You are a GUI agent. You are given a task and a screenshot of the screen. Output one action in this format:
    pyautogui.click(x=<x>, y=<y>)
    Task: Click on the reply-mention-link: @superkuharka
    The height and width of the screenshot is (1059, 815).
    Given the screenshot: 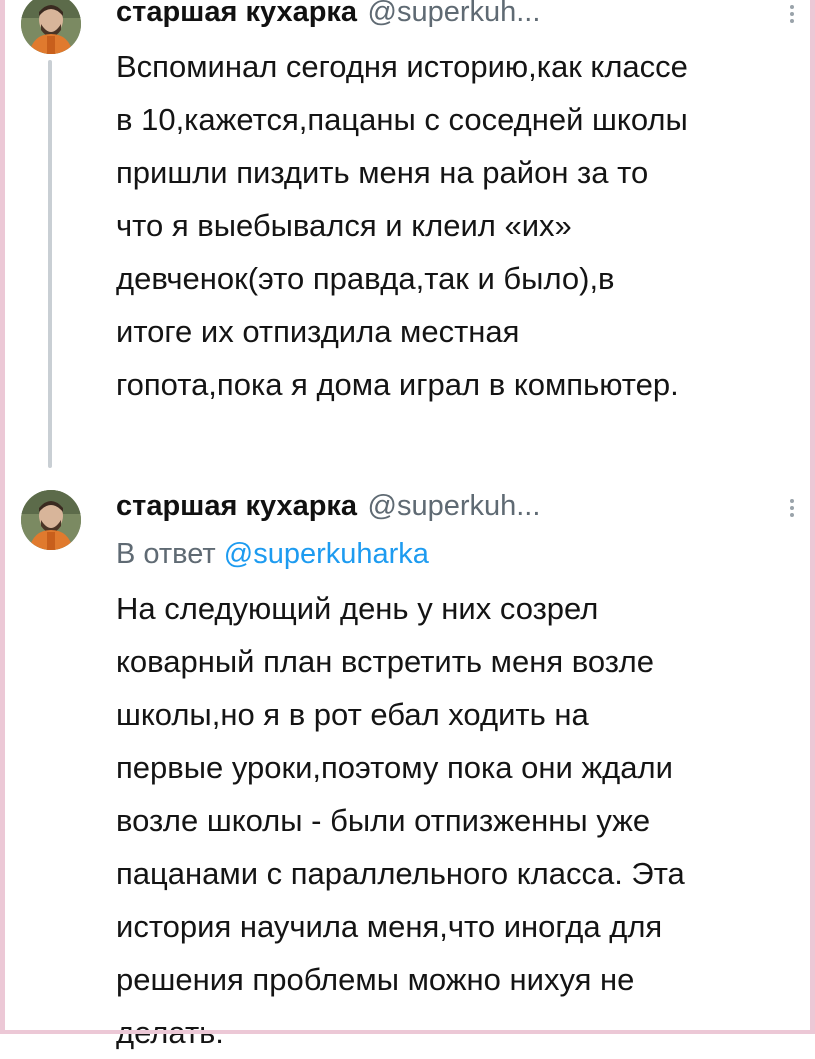 What is the action you would take?
    pyautogui.click(x=326, y=554)
    